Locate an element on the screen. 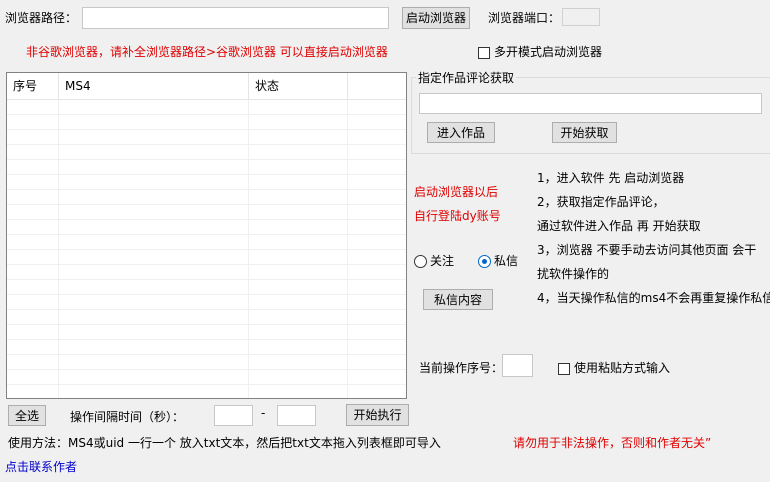  interval-dash: - is located at coordinates (263, 413).